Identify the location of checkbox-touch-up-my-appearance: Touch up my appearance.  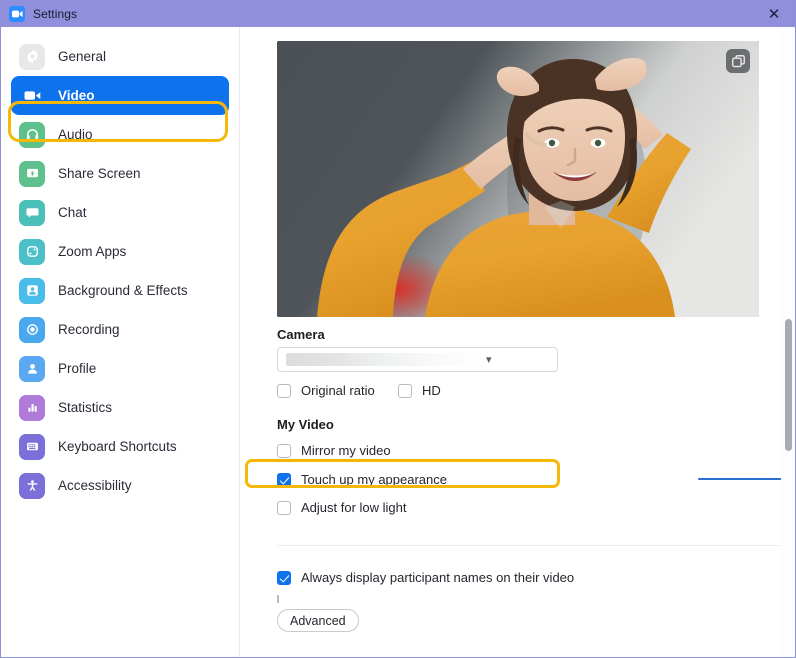
(362, 479).